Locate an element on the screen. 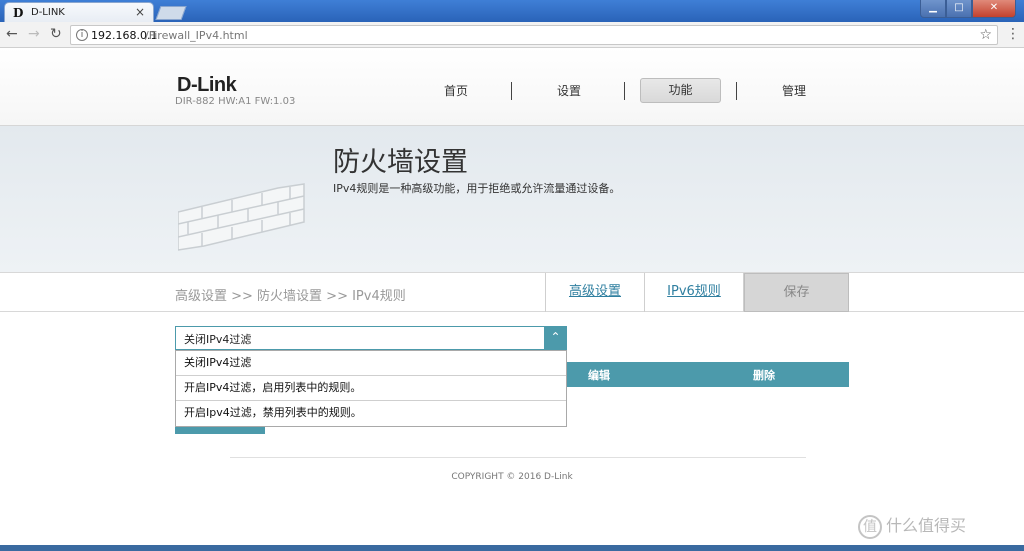 The width and height of the screenshot is (1024, 551). copyright: COPYRIGHT © 2016 D-Link is located at coordinates (512, 477).